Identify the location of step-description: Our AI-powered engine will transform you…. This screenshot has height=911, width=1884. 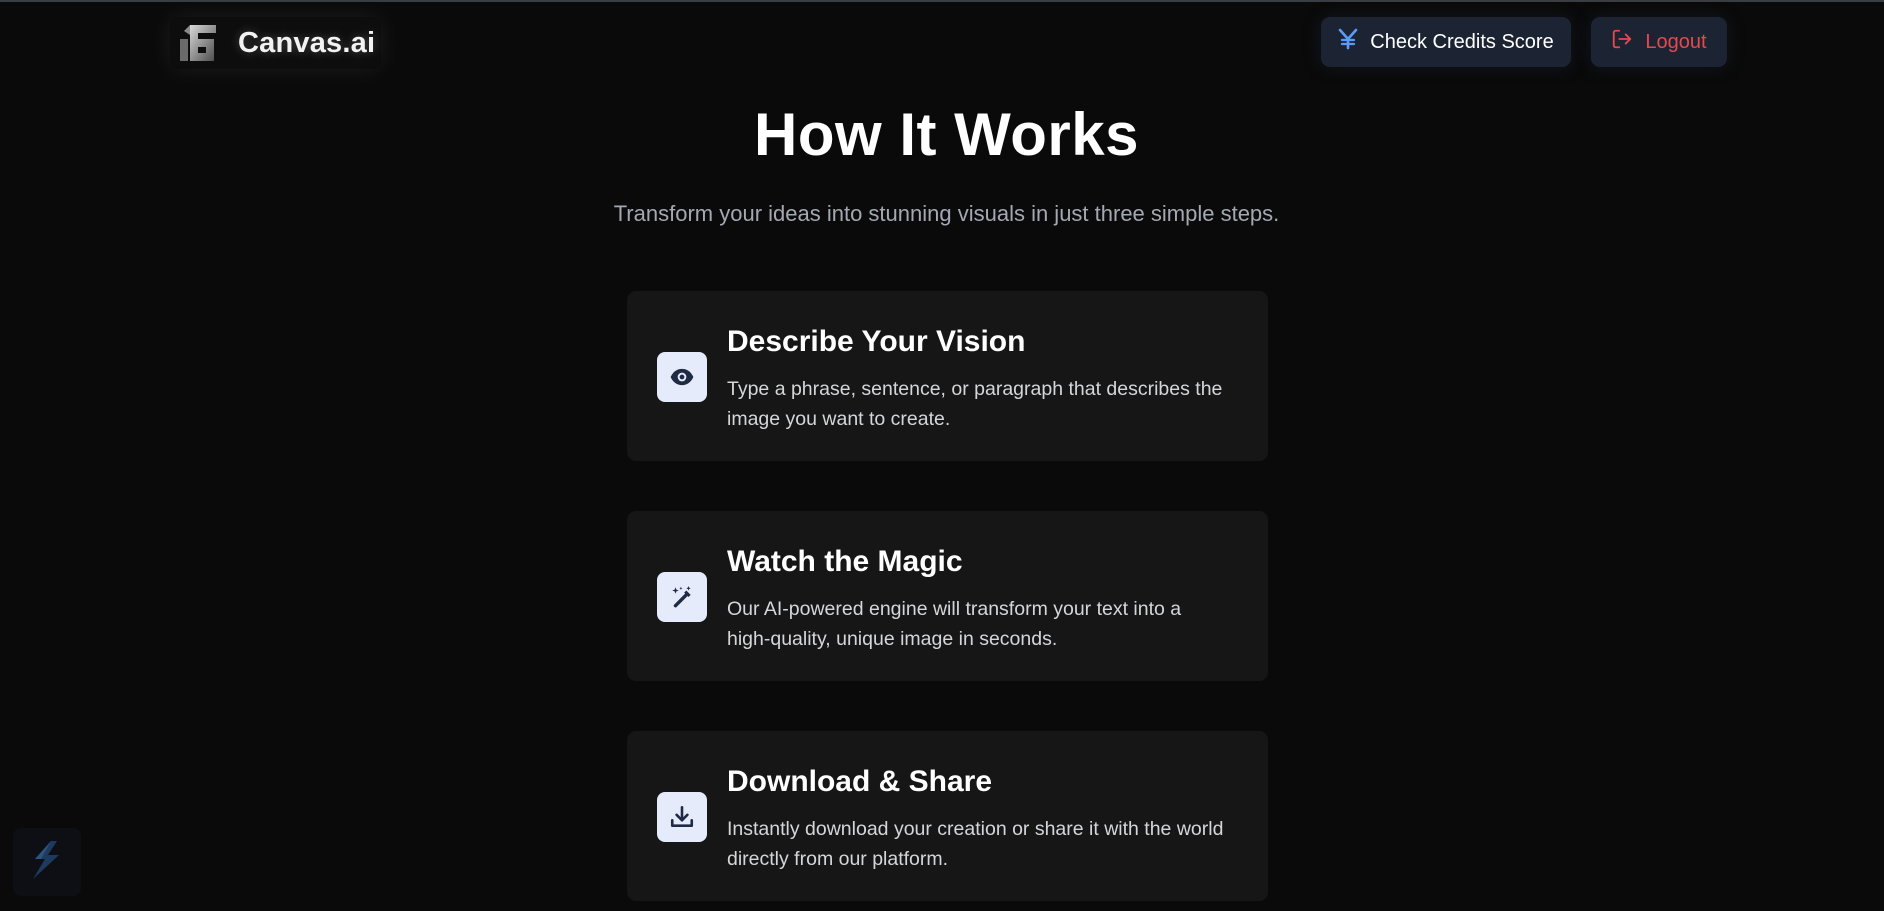
(954, 624).